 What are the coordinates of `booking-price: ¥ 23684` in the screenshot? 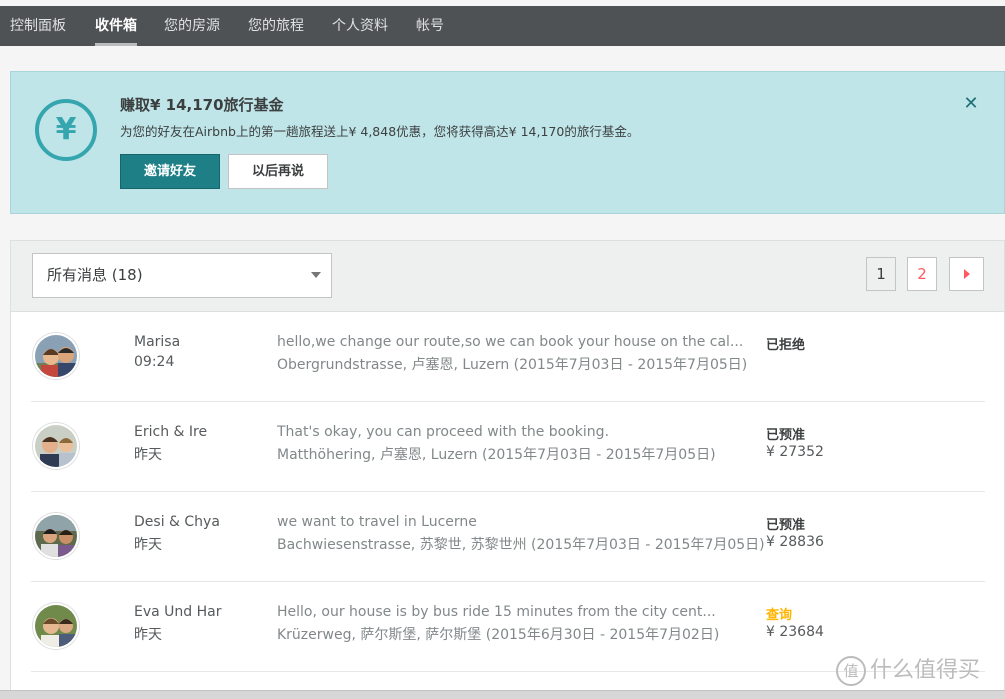 It's located at (795, 632).